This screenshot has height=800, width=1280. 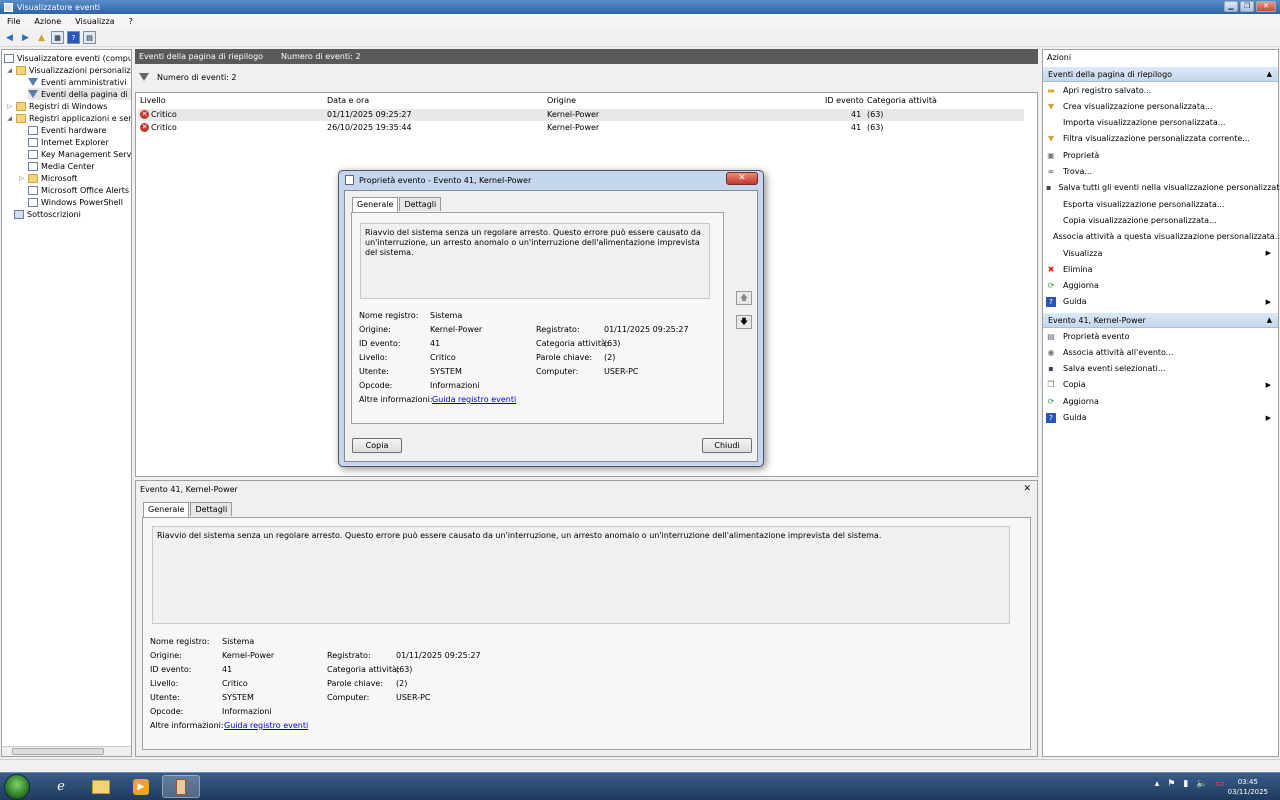 What do you see at coordinates (101, 786) in the screenshot?
I see `explorer-taskbar-icon` at bounding box center [101, 786].